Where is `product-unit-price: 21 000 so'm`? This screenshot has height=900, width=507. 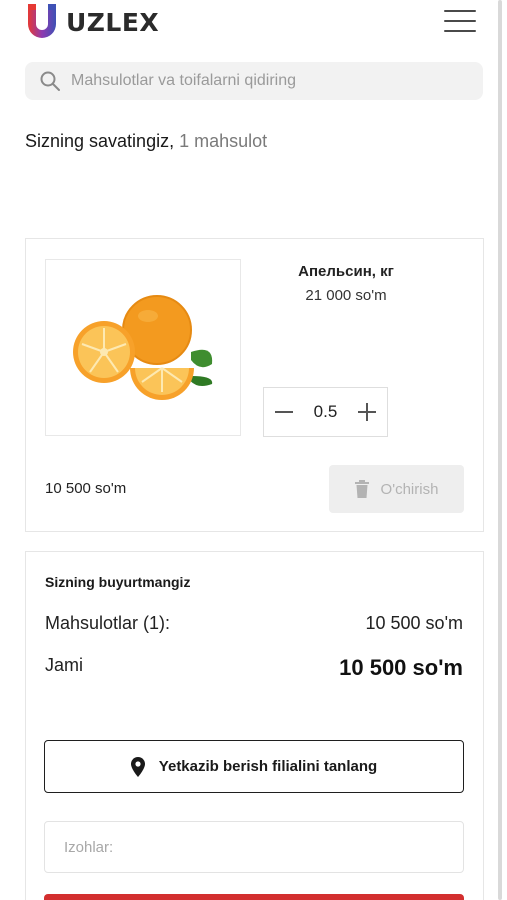 product-unit-price: 21 000 so'm is located at coordinates (346, 295).